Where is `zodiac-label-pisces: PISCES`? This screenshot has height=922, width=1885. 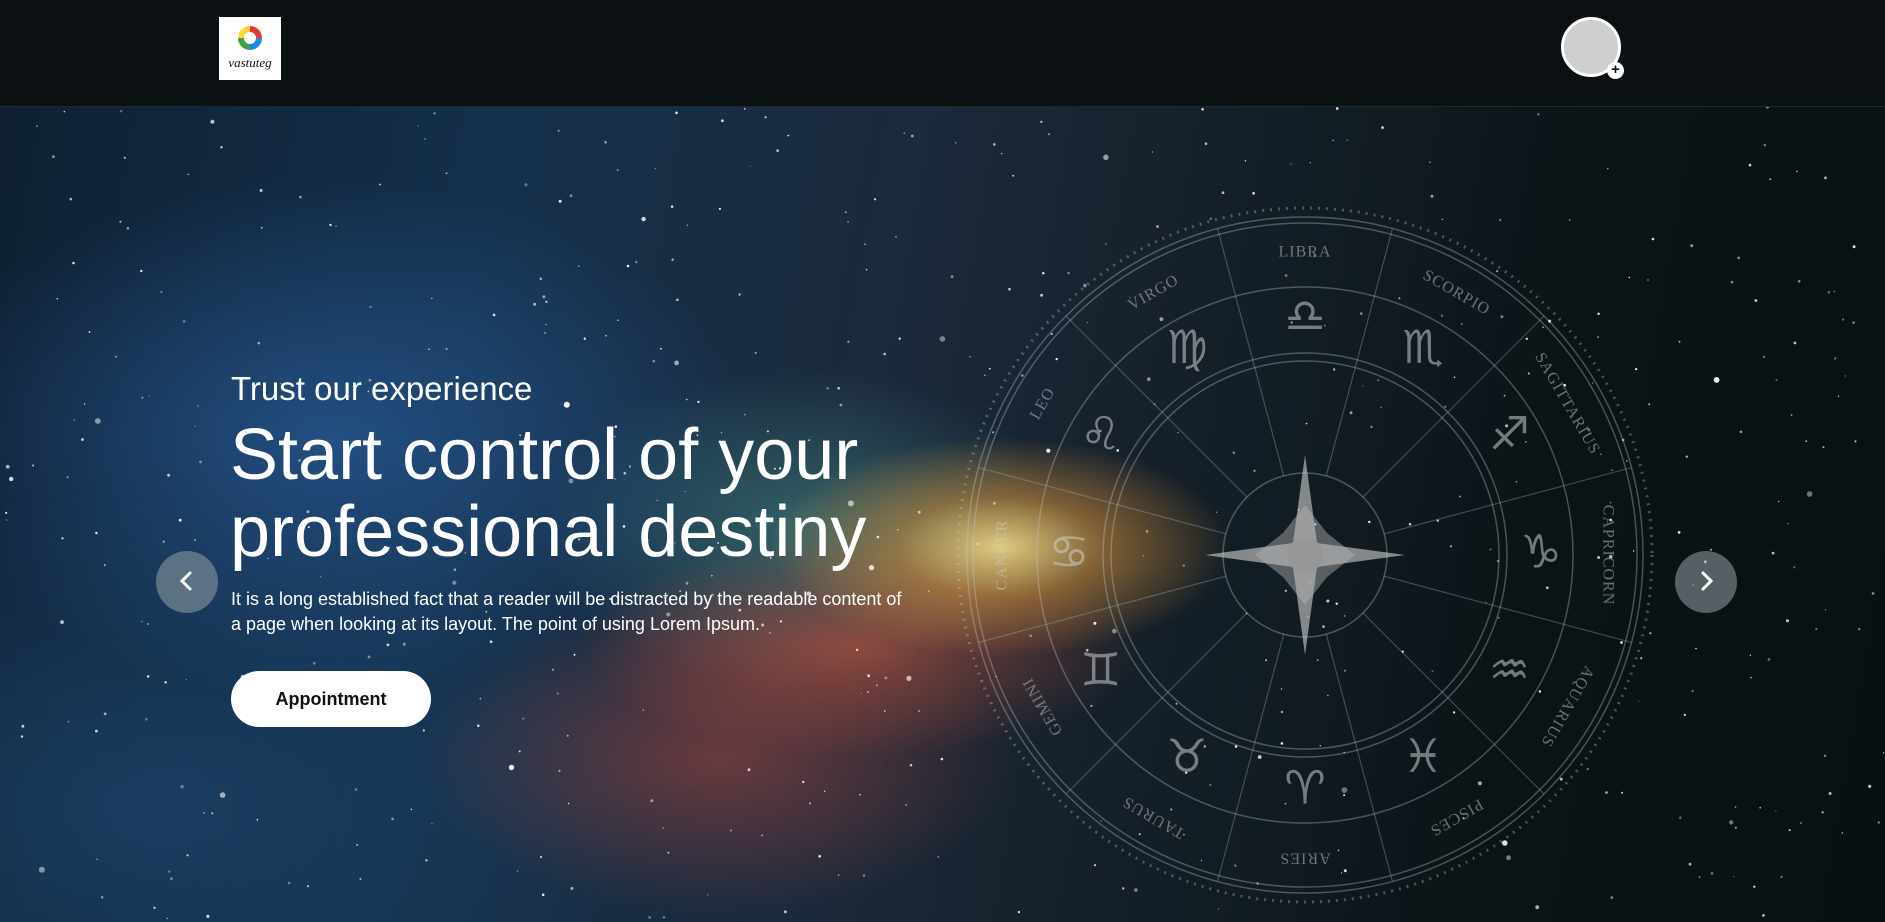 zodiac-label-pisces: PISCES is located at coordinates (1456, 817).